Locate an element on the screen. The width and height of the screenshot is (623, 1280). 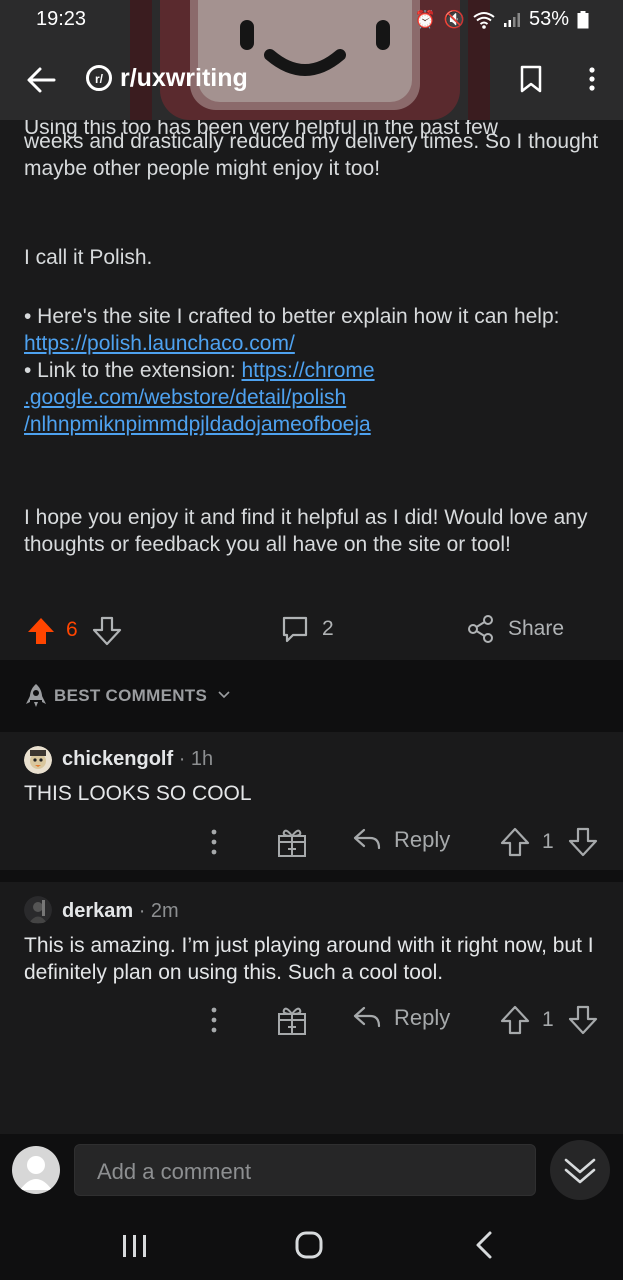
toolbar: r/ r/uxwriting is located at coordinates (311, 80).